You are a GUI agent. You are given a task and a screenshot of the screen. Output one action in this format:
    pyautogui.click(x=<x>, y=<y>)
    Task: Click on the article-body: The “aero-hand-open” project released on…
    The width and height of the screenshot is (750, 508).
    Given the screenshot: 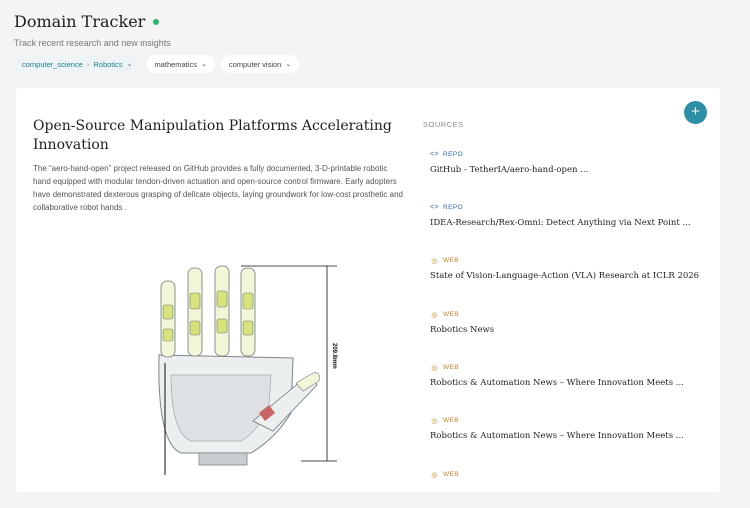 What is the action you would take?
    pyautogui.click(x=218, y=188)
    